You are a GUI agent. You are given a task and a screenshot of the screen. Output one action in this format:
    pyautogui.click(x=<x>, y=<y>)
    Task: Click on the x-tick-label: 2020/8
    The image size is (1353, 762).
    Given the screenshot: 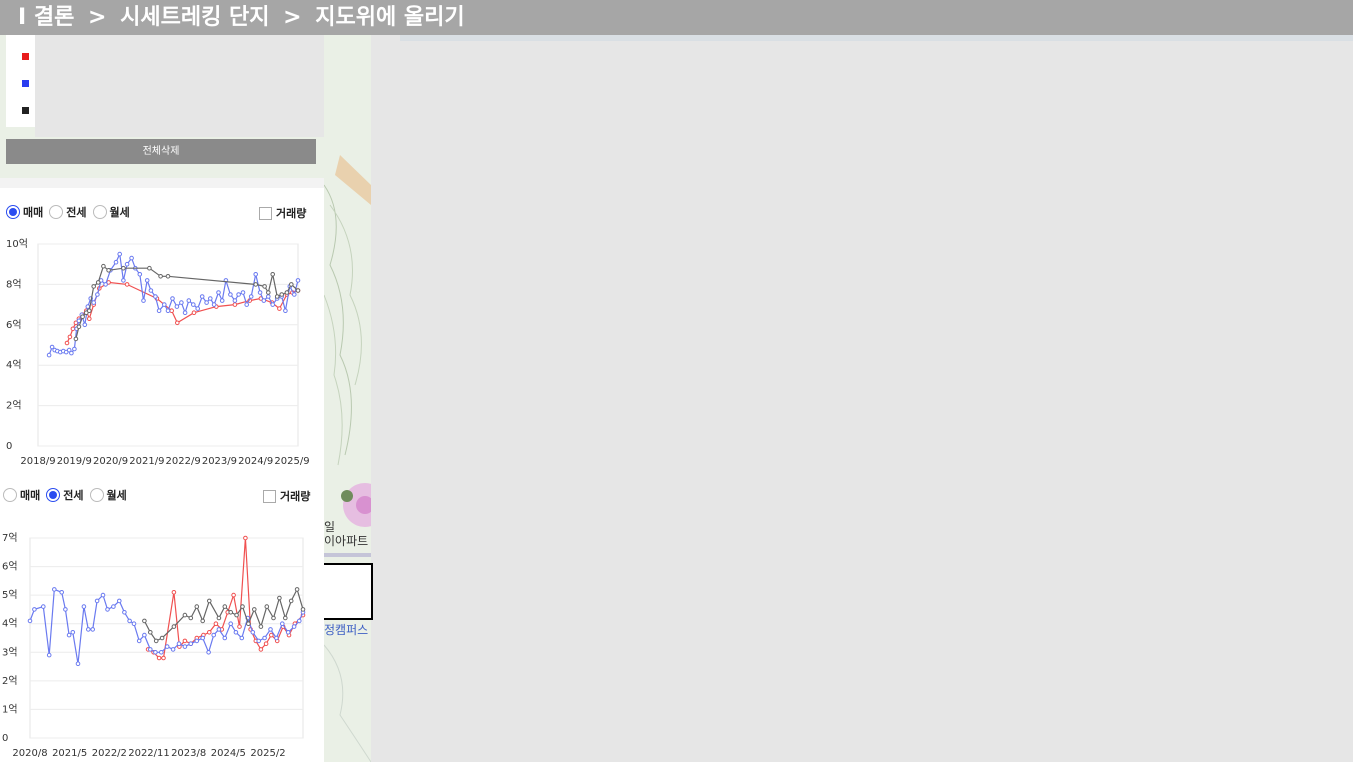 What is the action you would take?
    pyautogui.click(x=29, y=753)
    